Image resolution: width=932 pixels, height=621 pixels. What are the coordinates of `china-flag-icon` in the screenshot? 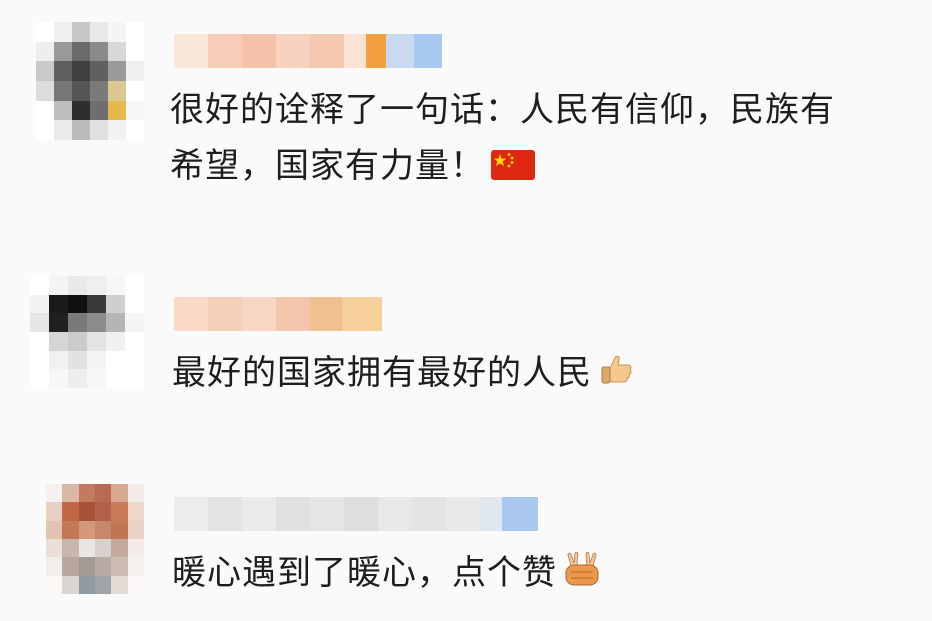 It's located at (513, 165).